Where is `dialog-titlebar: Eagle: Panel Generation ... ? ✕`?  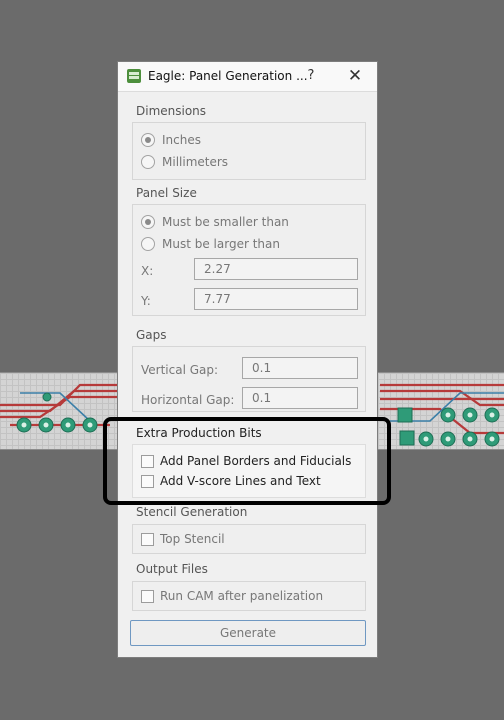 dialog-titlebar: Eagle: Panel Generation ... ? ✕ is located at coordinates (247, 77).